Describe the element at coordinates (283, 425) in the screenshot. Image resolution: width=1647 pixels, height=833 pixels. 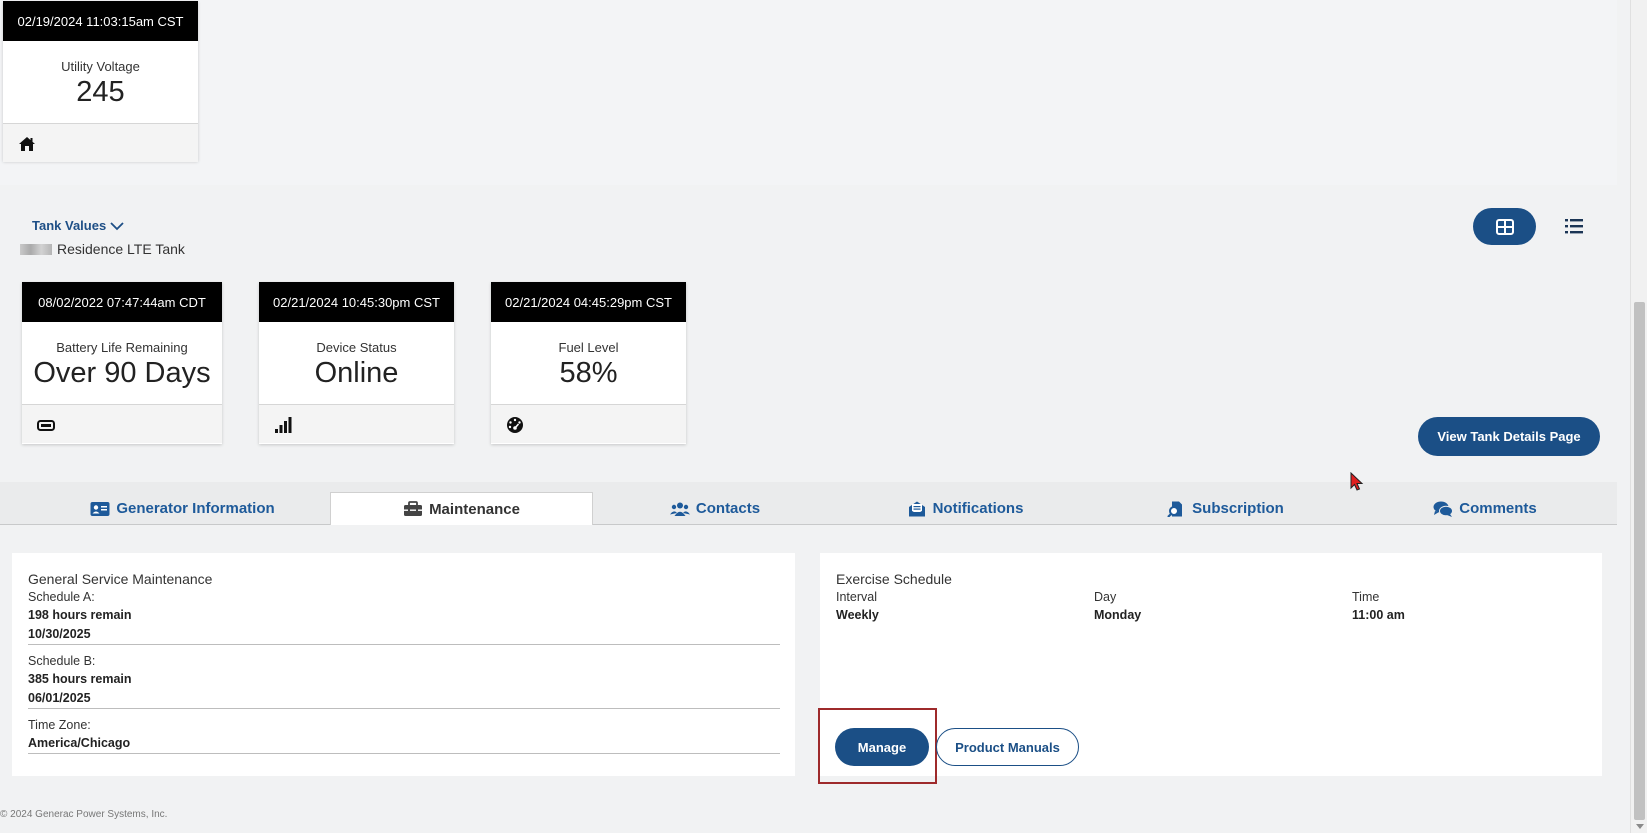
I see `signal-icon` at that location.